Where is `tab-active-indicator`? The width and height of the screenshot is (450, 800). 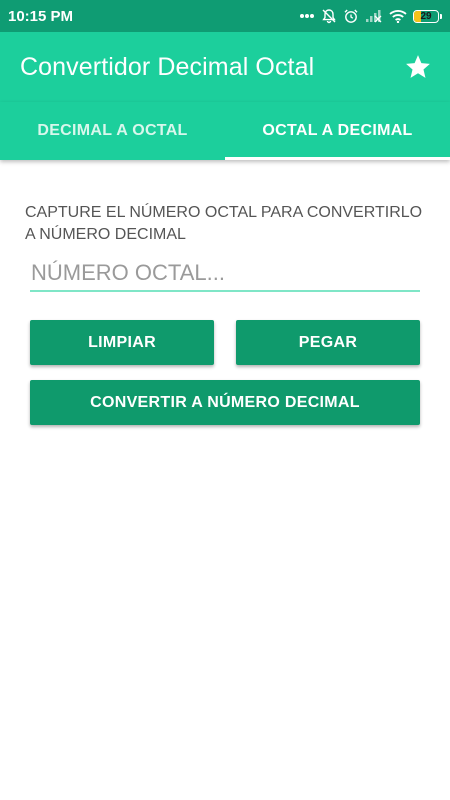
tab-active-indicator is located at coordinates (337, 158).